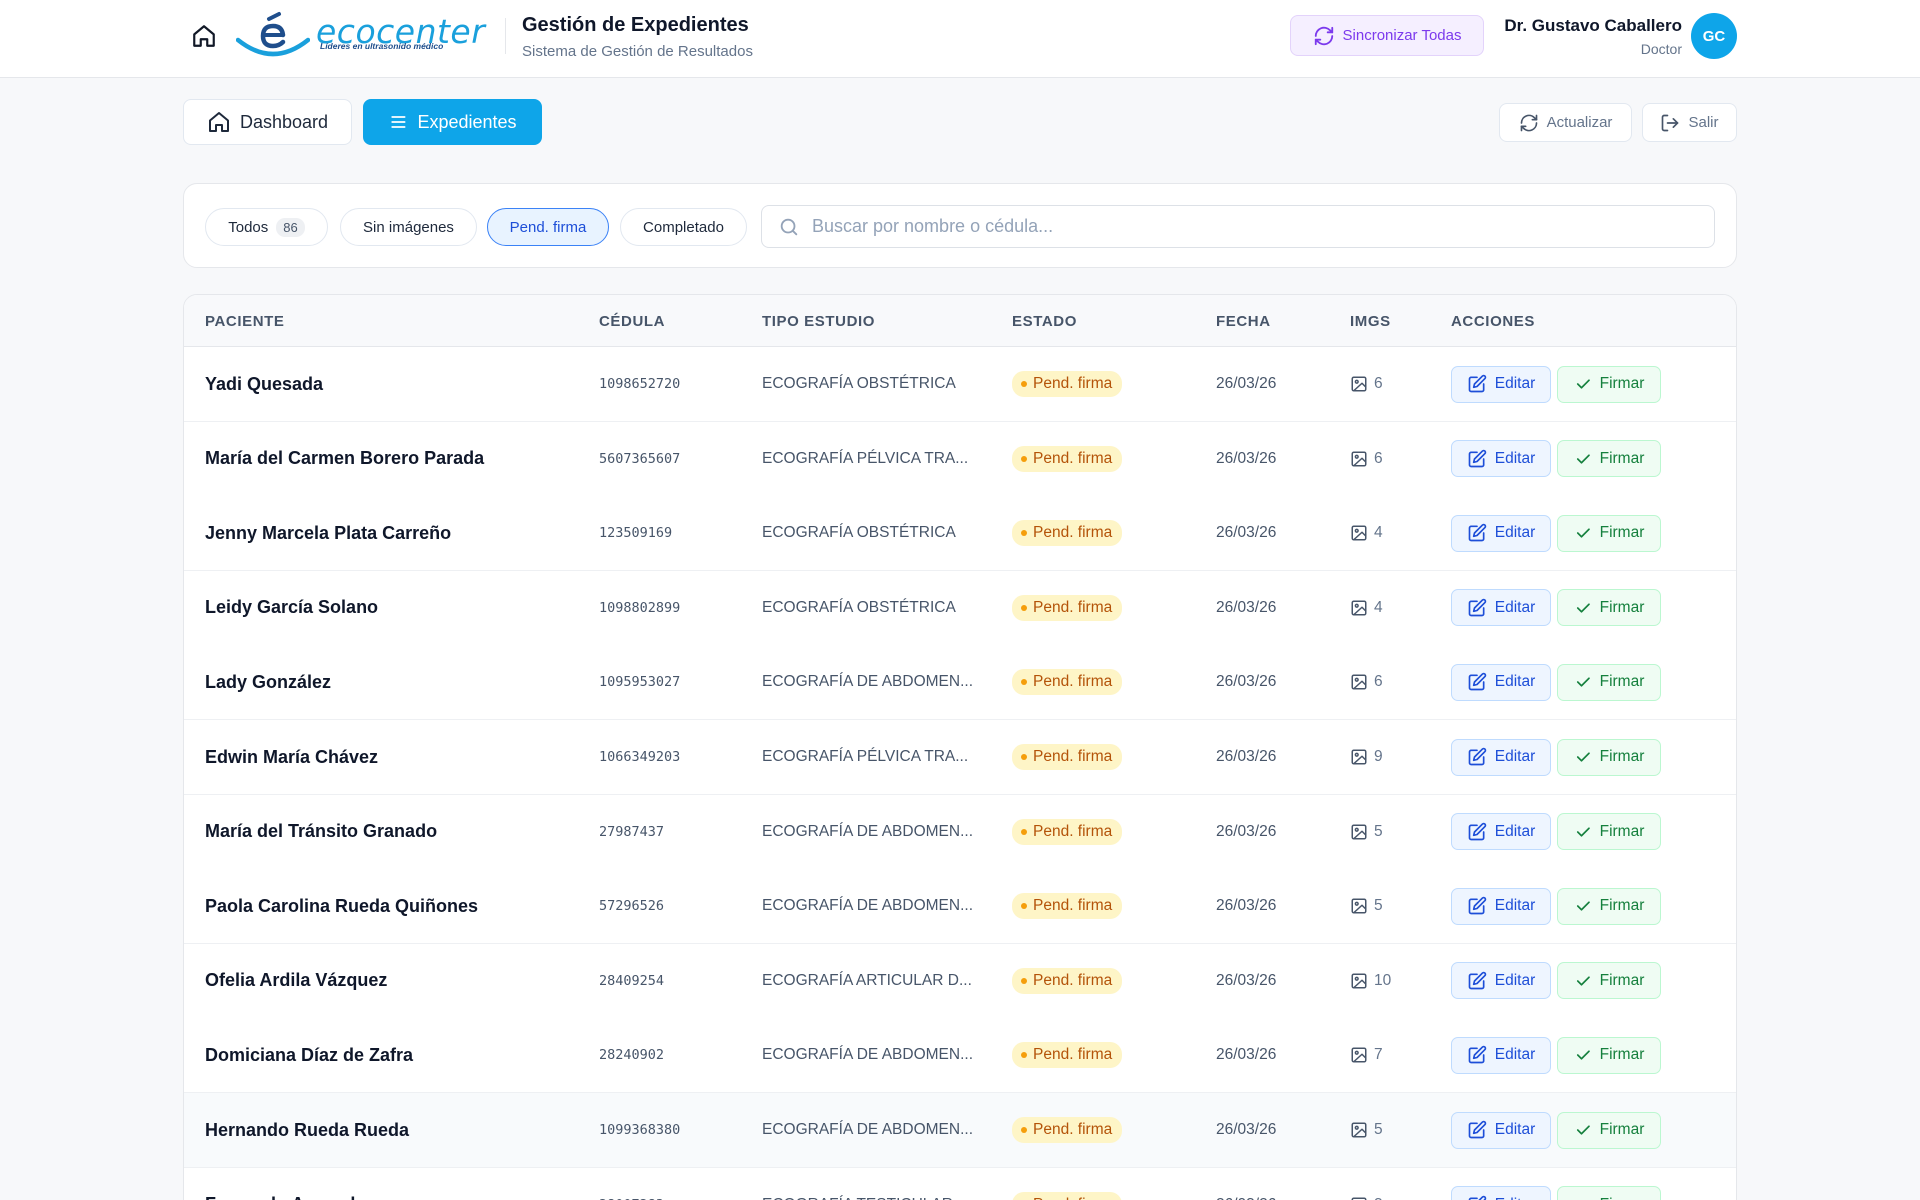  Describe the element at coordinates (266, 227) in the screenshot. I see `filter-chip-todos: Todos 86` at that location.